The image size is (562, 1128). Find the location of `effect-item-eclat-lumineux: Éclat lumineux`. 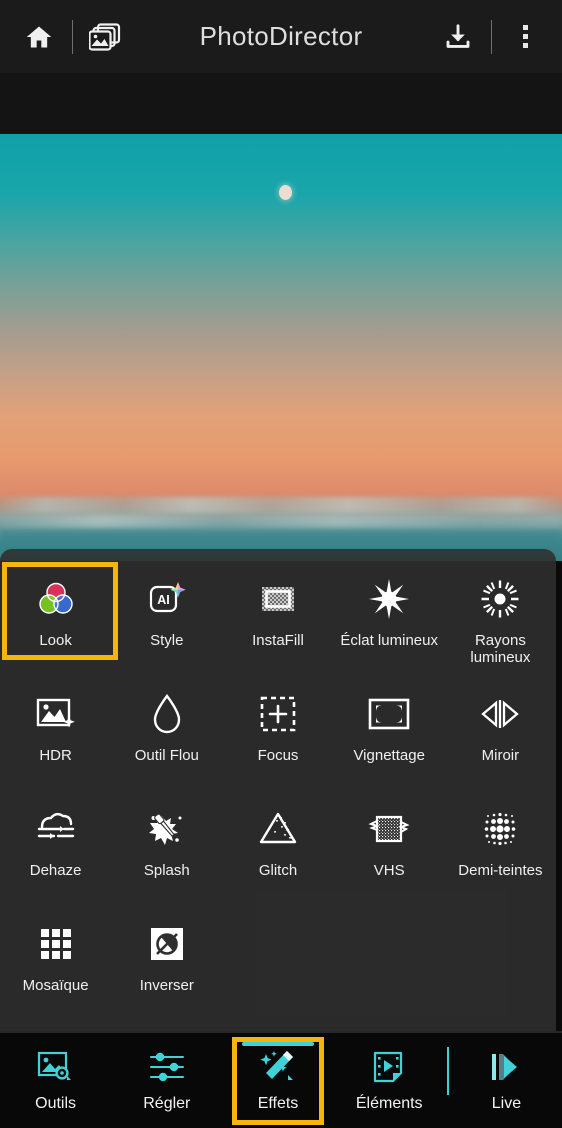

effect-item-eclat-lumineux: Éclat lumineux is located at coordinates (389, 616).